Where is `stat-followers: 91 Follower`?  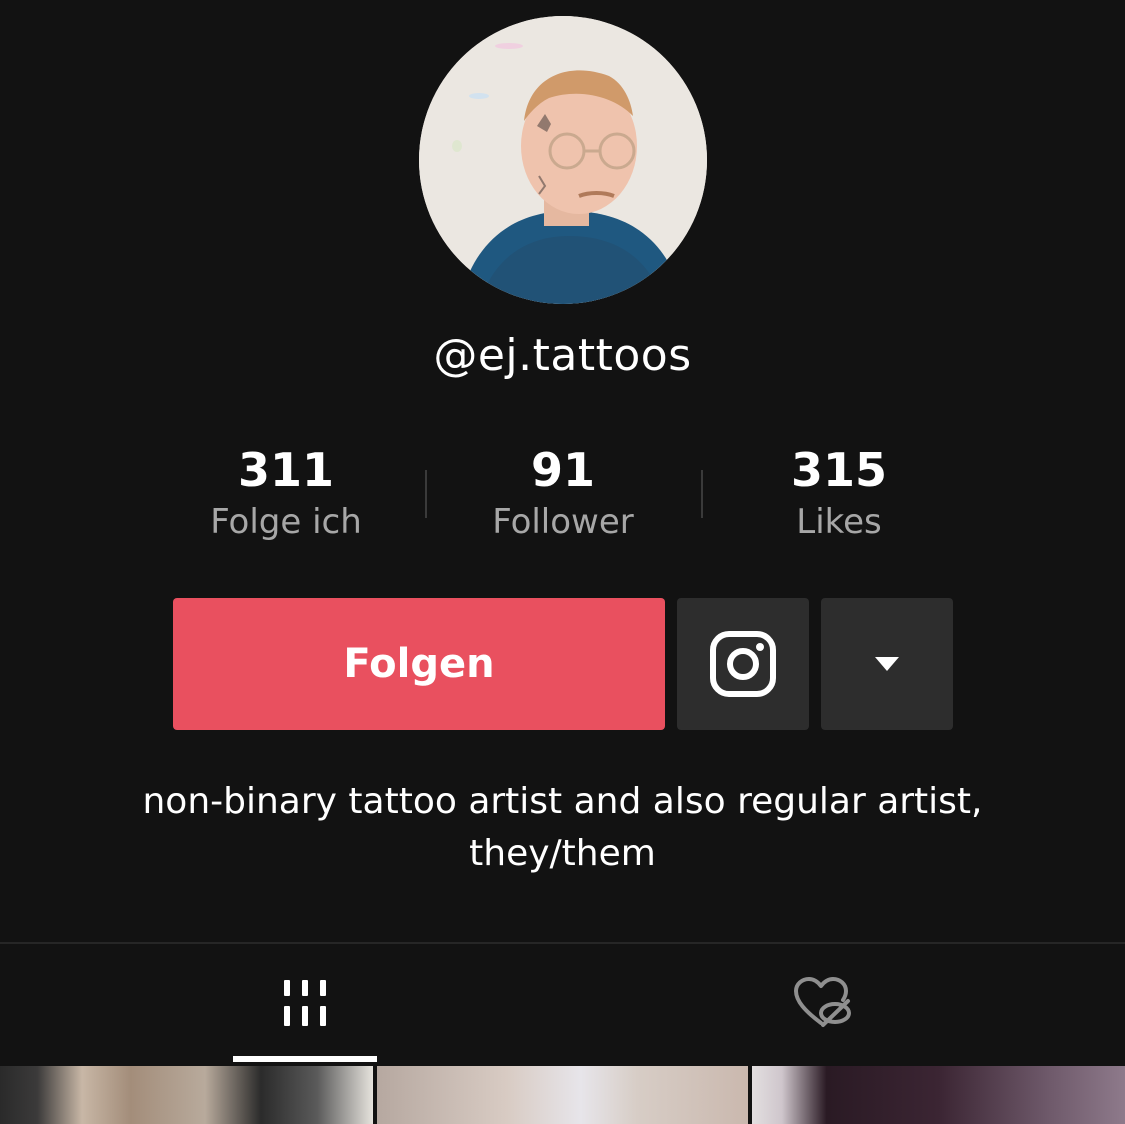
stat-followers: 91 Follower is located at coordinates (563, 494).